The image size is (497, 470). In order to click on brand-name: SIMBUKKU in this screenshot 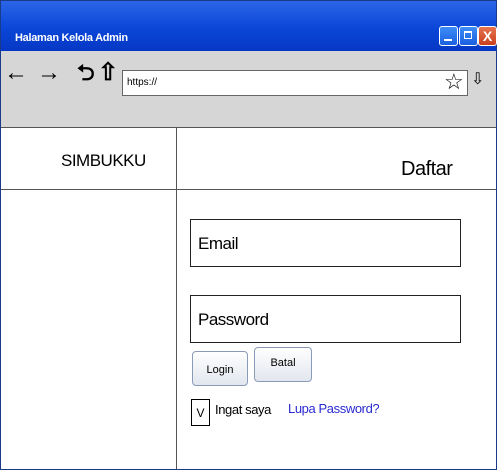, I will do `click(103, 160)`.